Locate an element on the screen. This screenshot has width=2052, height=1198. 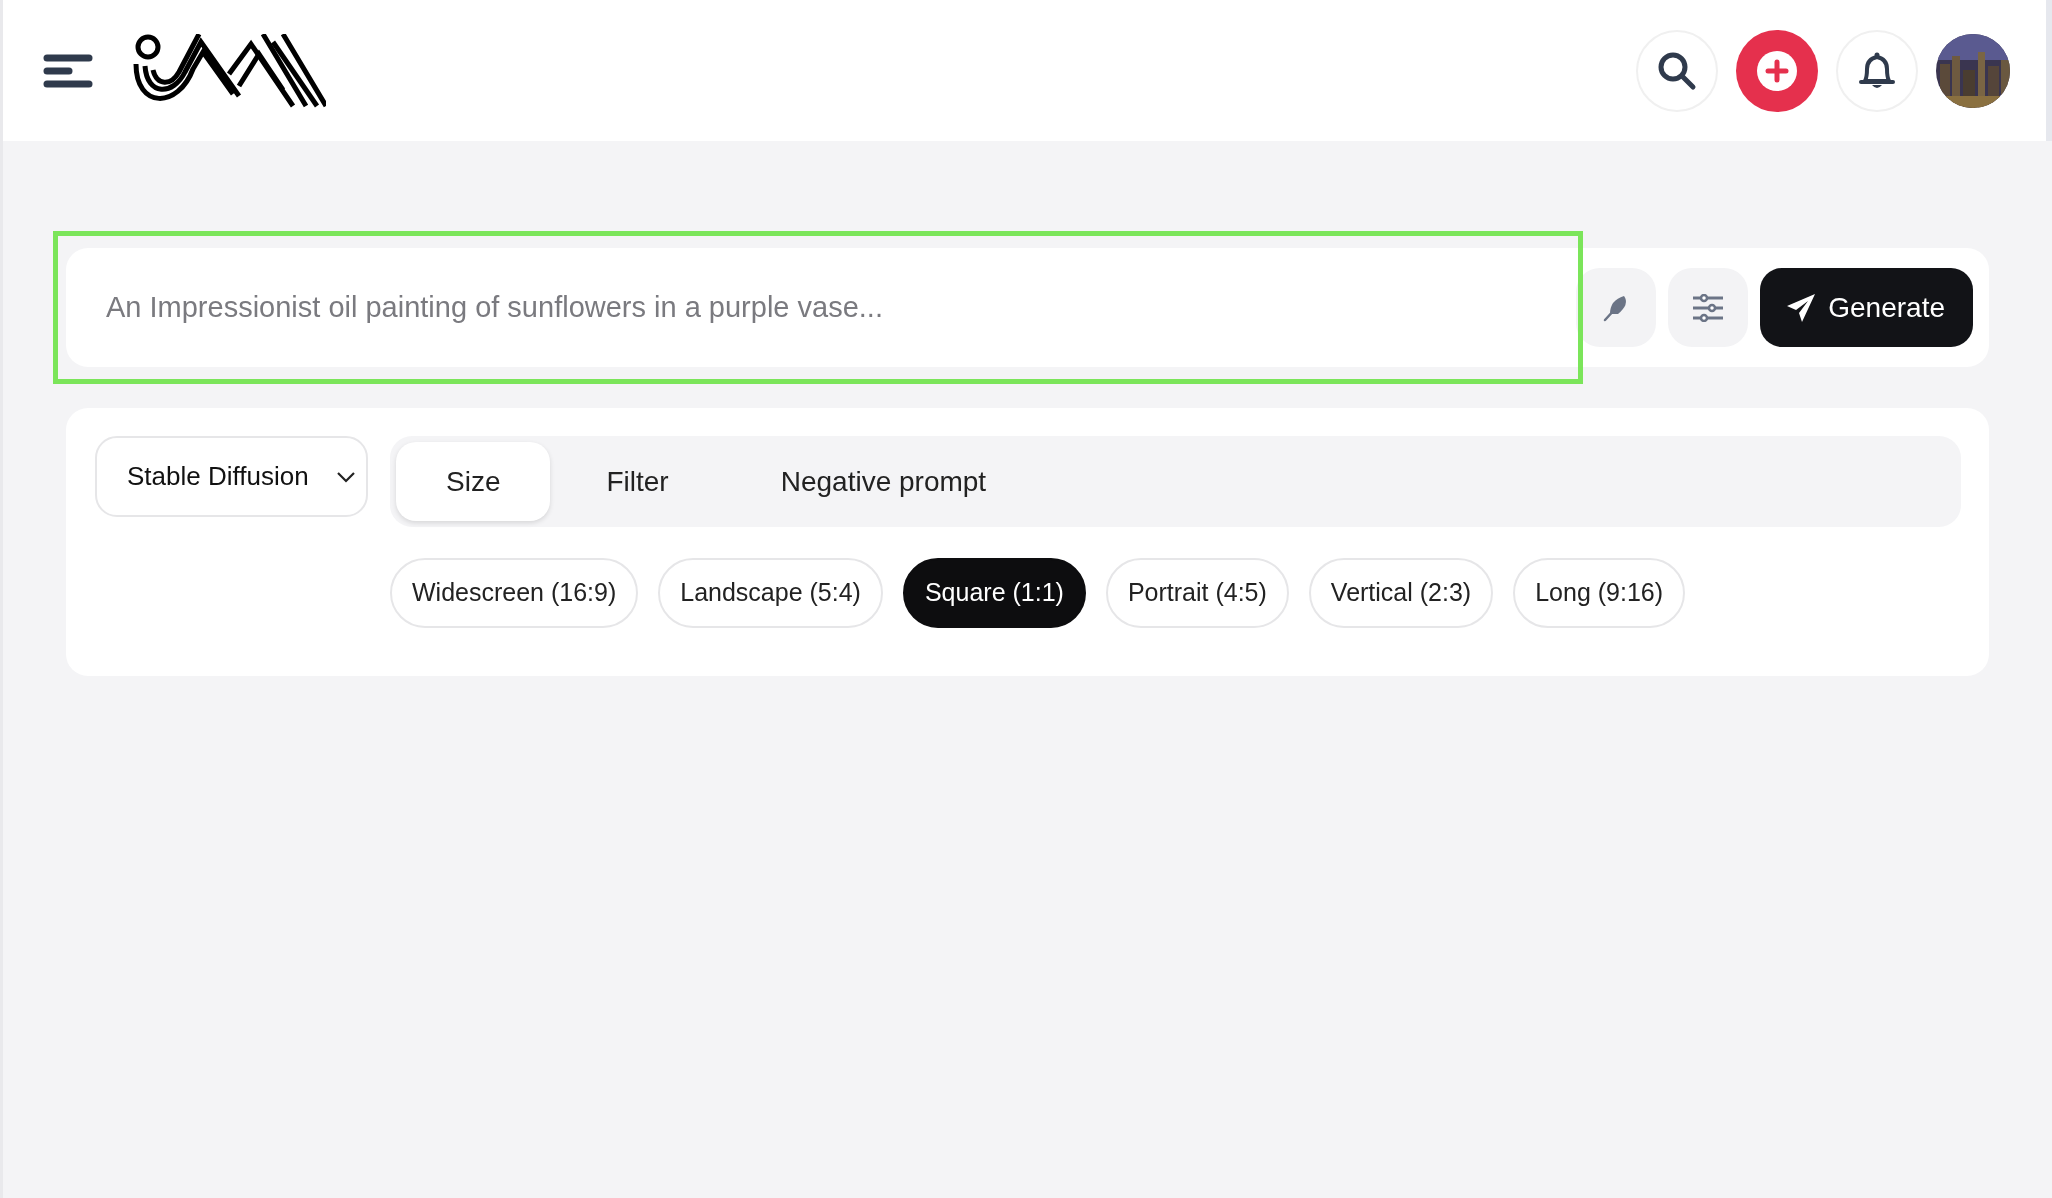
size-option: Vertical (2:3) is located at coordinates (1401, 593).